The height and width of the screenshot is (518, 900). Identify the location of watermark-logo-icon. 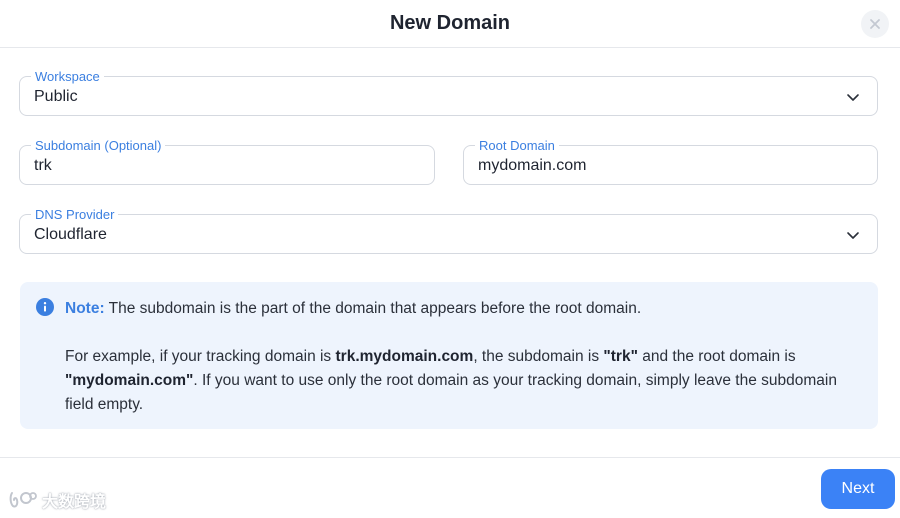
(23, 500).